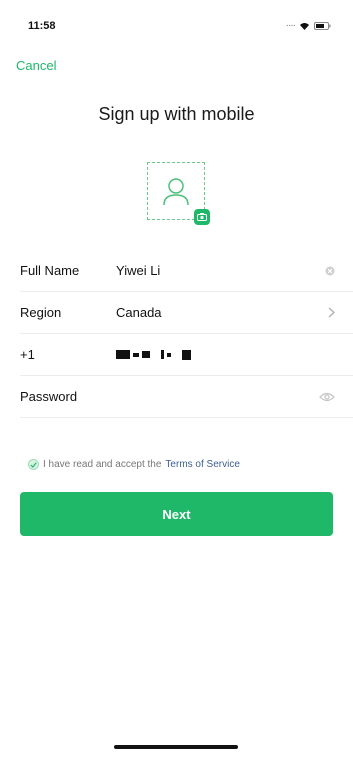 This screenshot has width=353, height=760. What do you see at coordinates (49, 396) in the screenshot?
I see `password-label: Password` at bounding box center [49, 396].